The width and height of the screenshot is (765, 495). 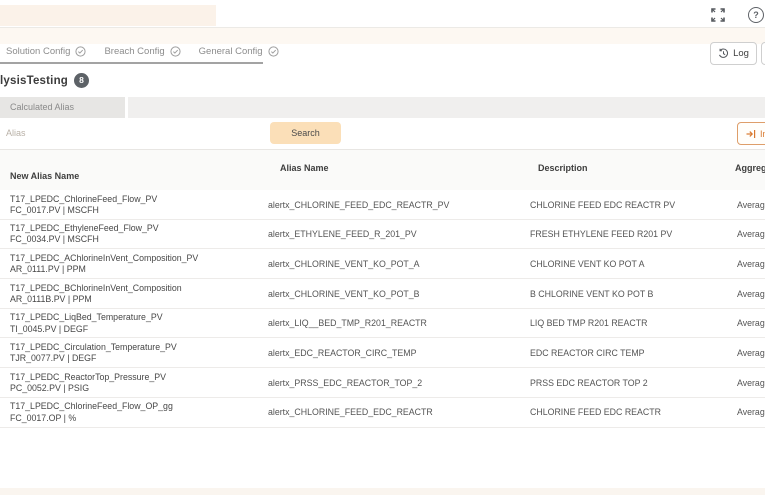 I want to click on title-row: lysisTesting 8, so click(x=45, y=80).